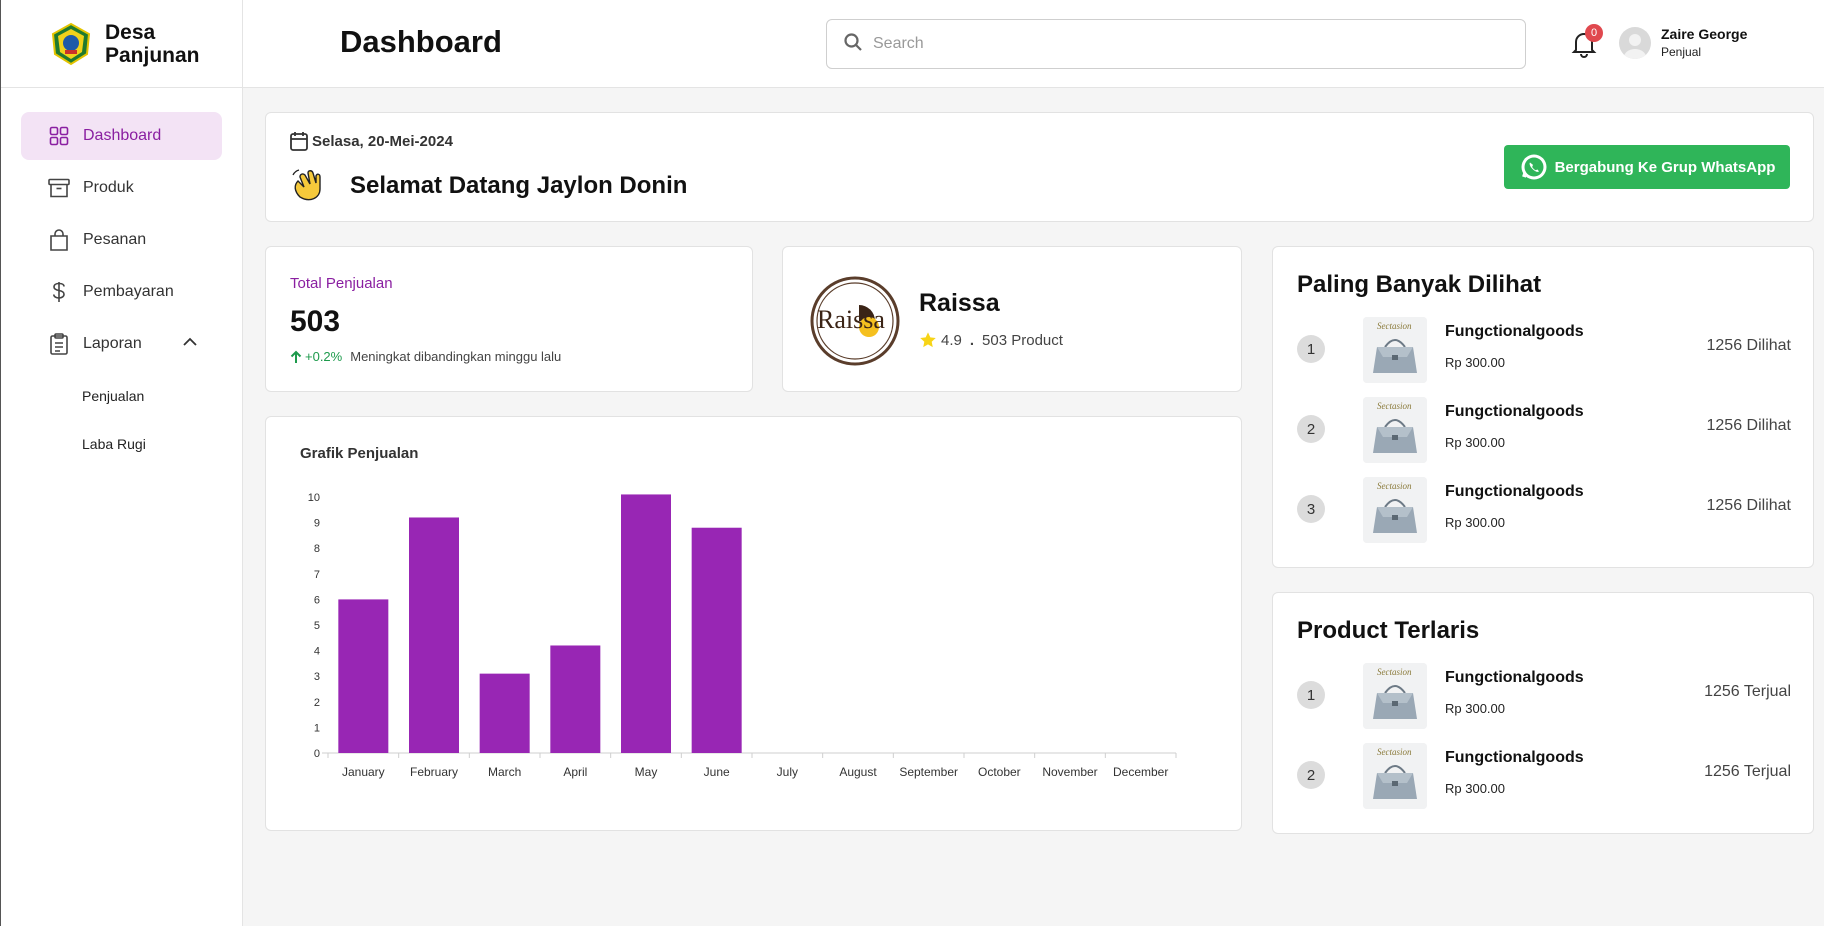 The width and height of the screenshot is (1824, 926). I want to click on brand-name-line1: Desa, so click(130, 32).